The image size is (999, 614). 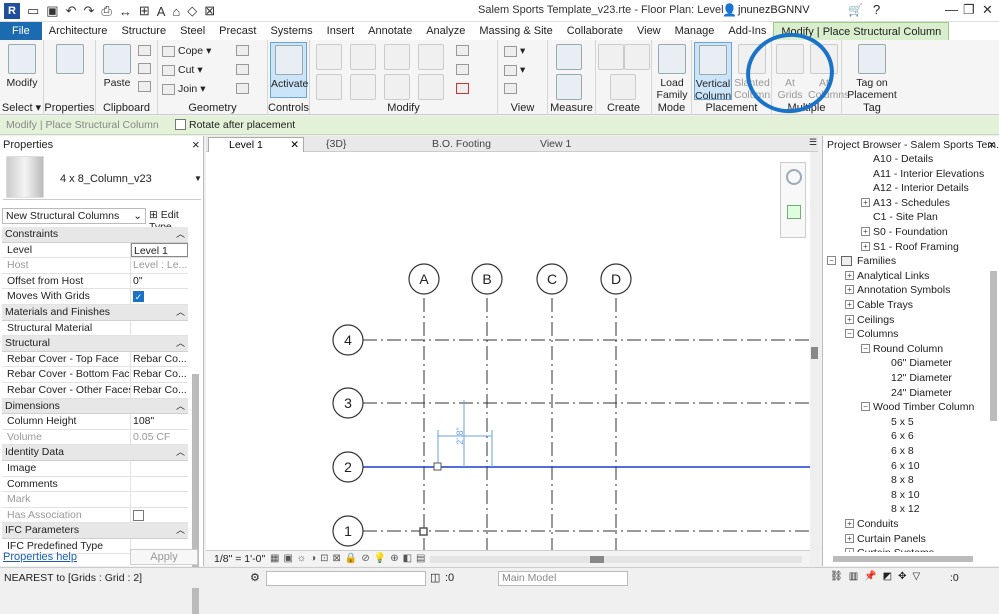 I want to click on dimension-button, so click(x=569, y=88).